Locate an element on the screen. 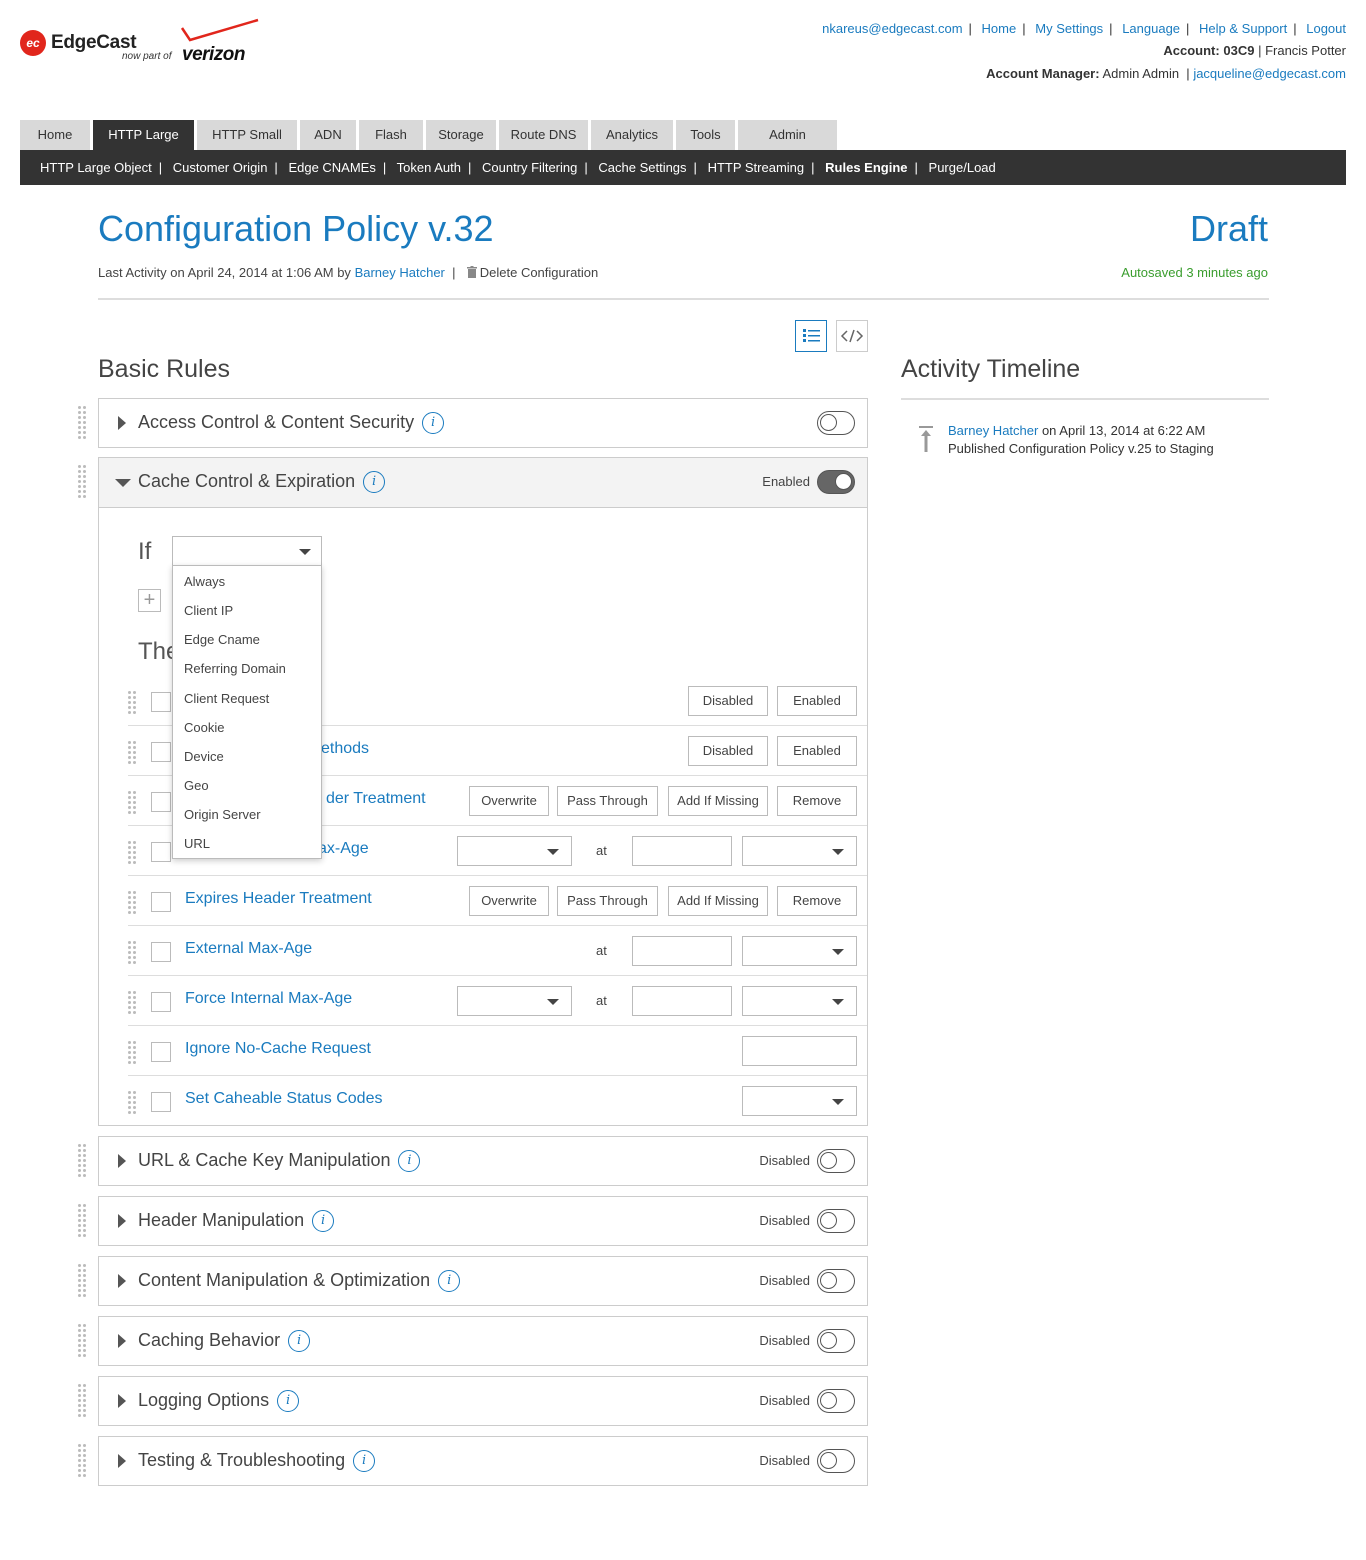 The width and height of the screenshot is (1366, 1560). manager-email-link: jacqueline@edgecast.com is located at coordinates (1269, 73).